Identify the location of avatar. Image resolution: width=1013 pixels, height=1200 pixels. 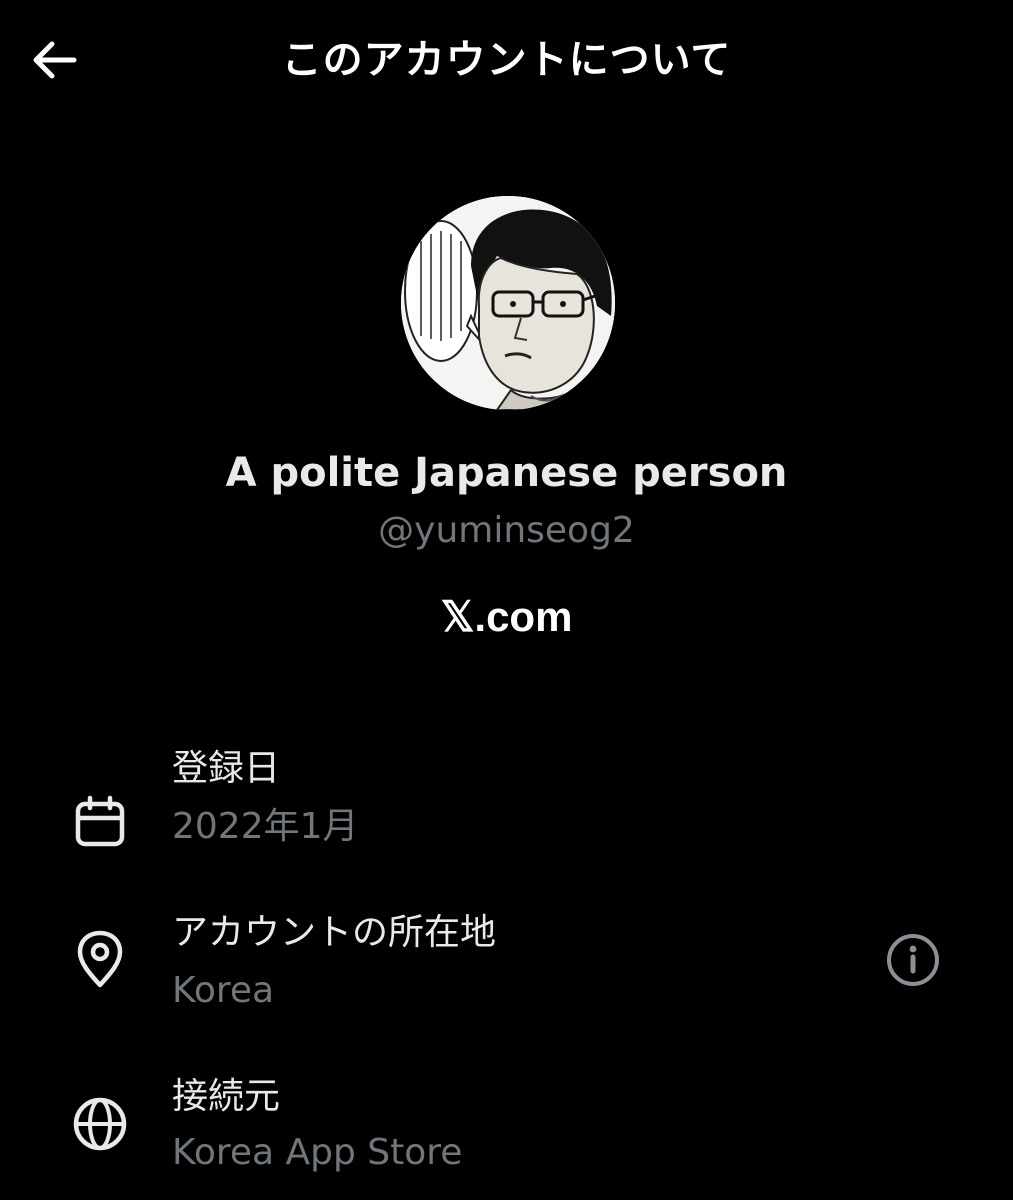
(508, 303).